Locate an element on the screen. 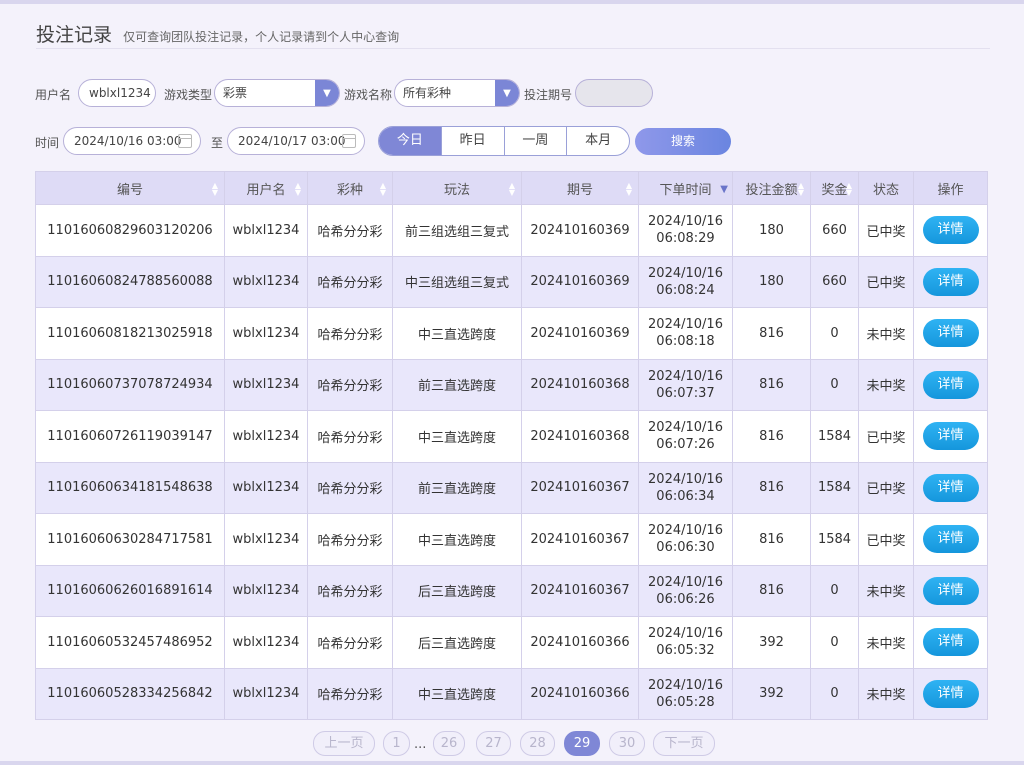 This screenshot has width=1024, height=765. cell-order-clock: 06:06:26 is located at coordinates (685, 599).